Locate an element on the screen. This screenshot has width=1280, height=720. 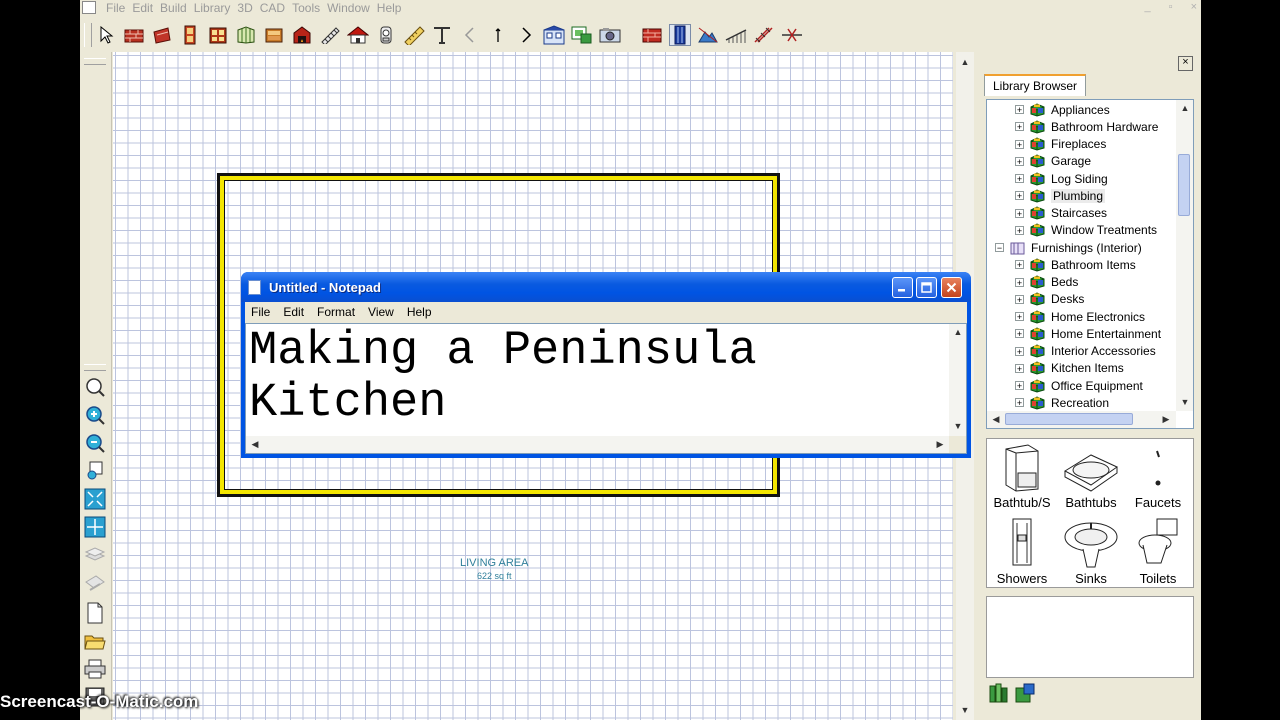
notepad-menu-format: Format is located at coordinates (336, 312).